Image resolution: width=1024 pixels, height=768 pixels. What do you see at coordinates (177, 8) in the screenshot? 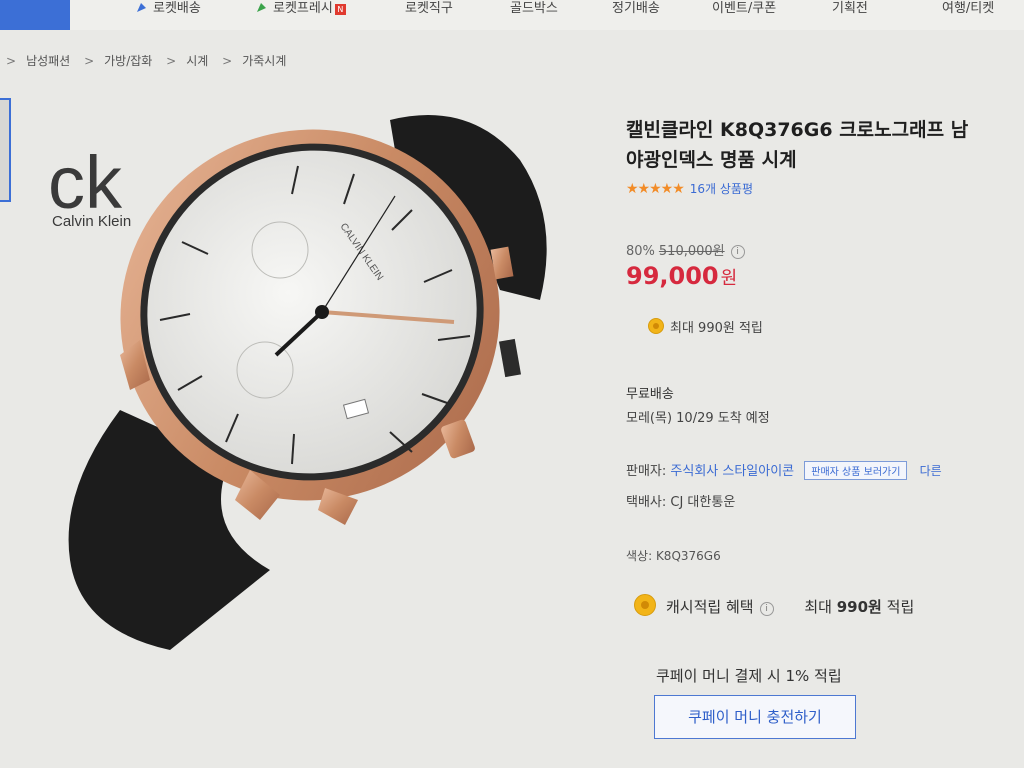
I see `nav-item-label: 로켓배송` at bounding box center [177, 8].